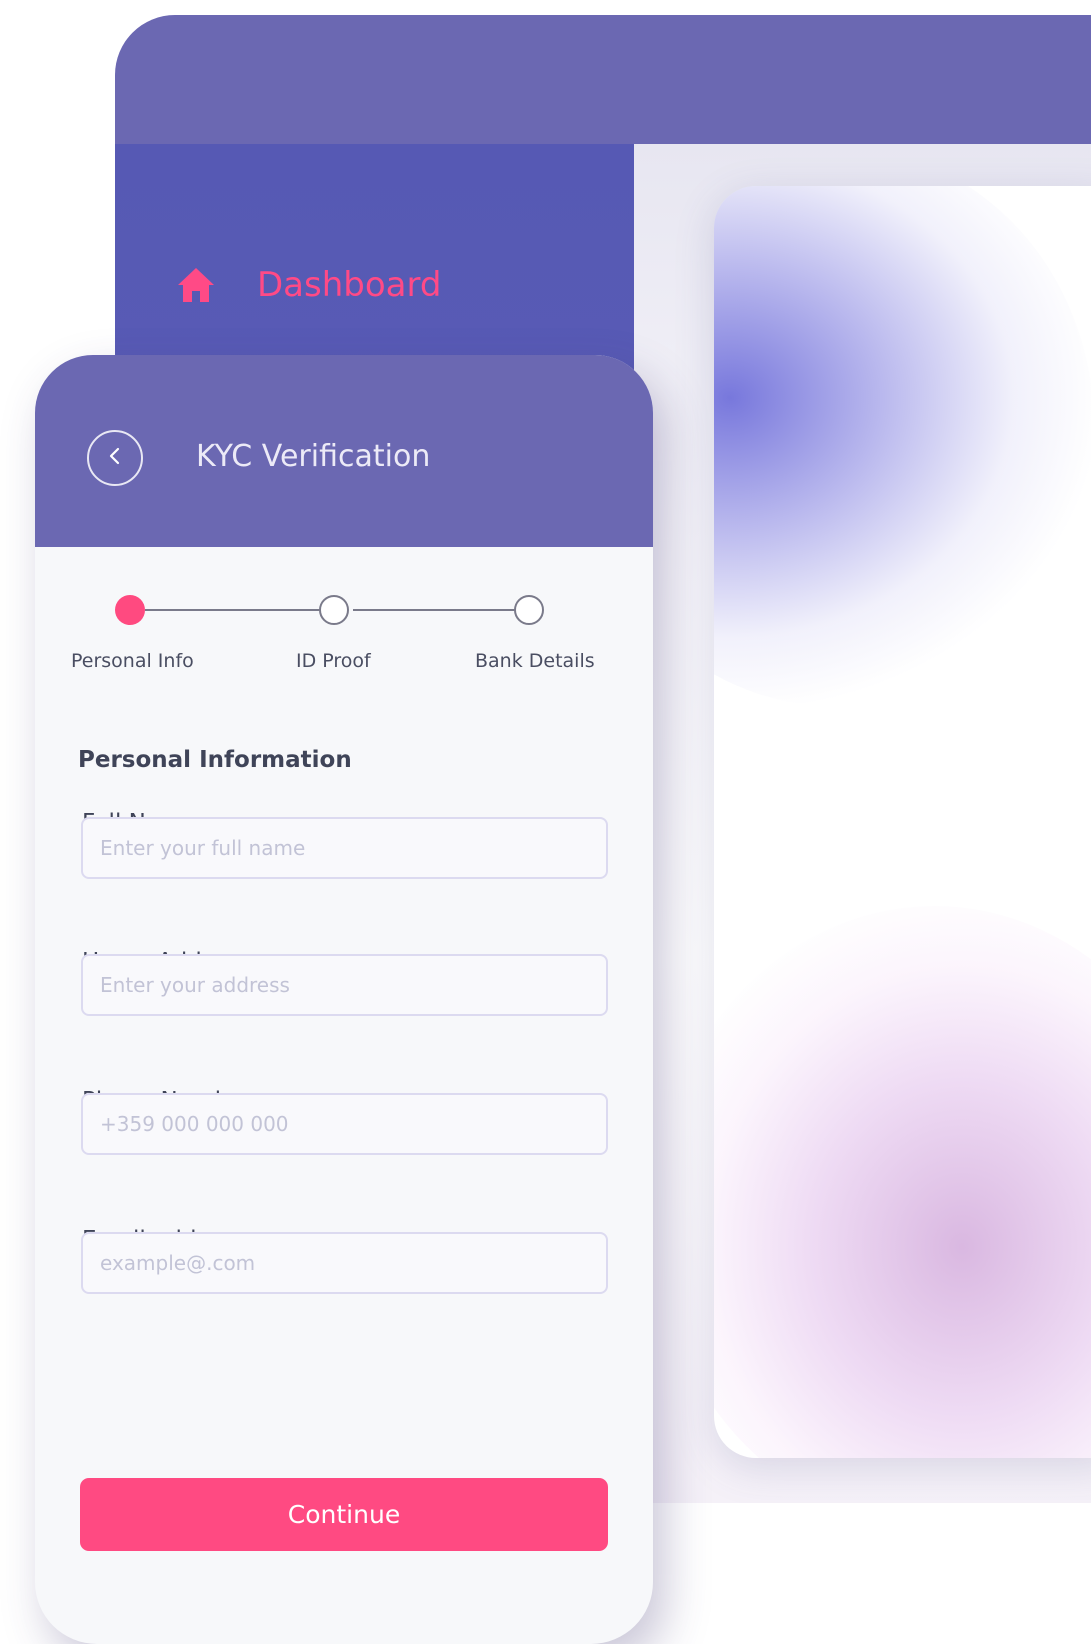 The width and height of the screenshot is (1091, 1644). I want to click on page-title: KYC Verification, so click(313, 456).